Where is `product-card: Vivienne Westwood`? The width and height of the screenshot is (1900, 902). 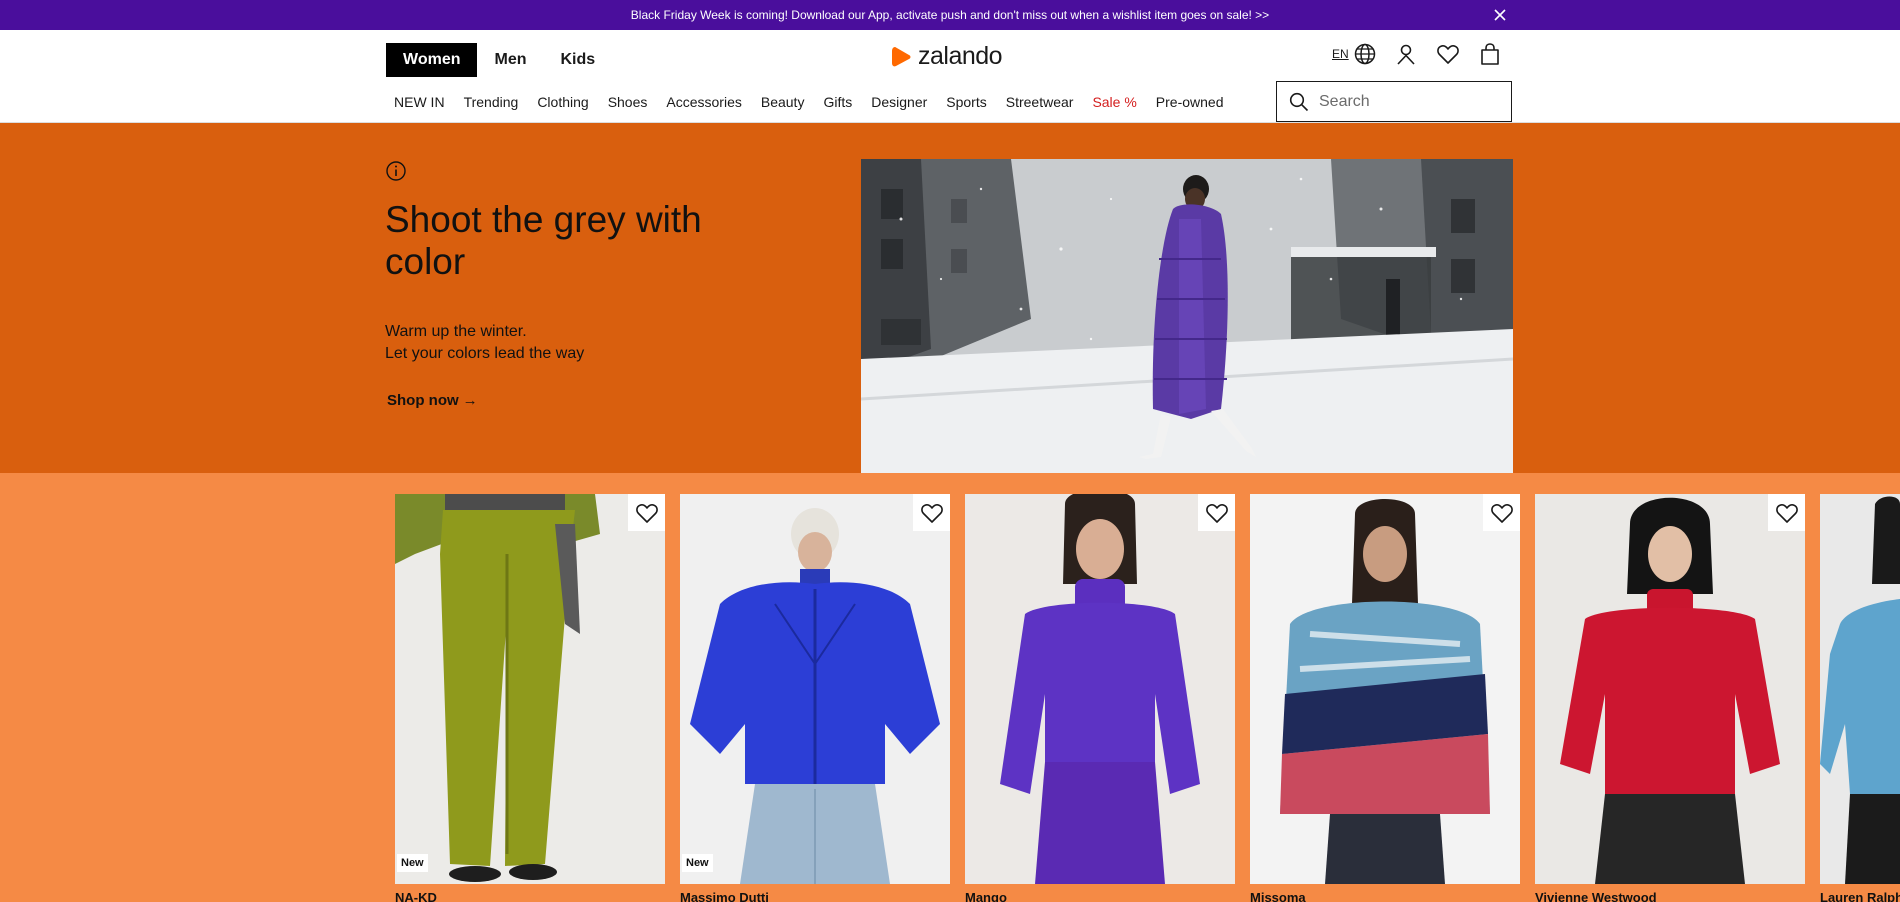 product-card: Vivienne Westwood is located at coordinates (1670, 698).